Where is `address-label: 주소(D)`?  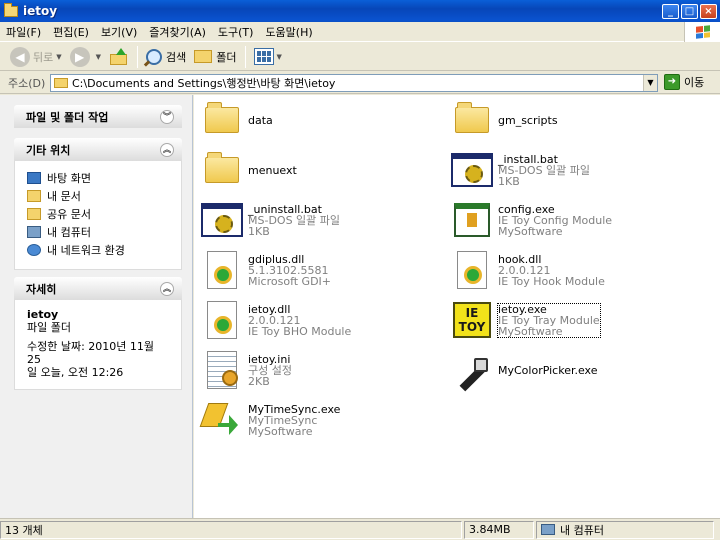
address-label: 주소(D) is located at coordinates (27, 83).